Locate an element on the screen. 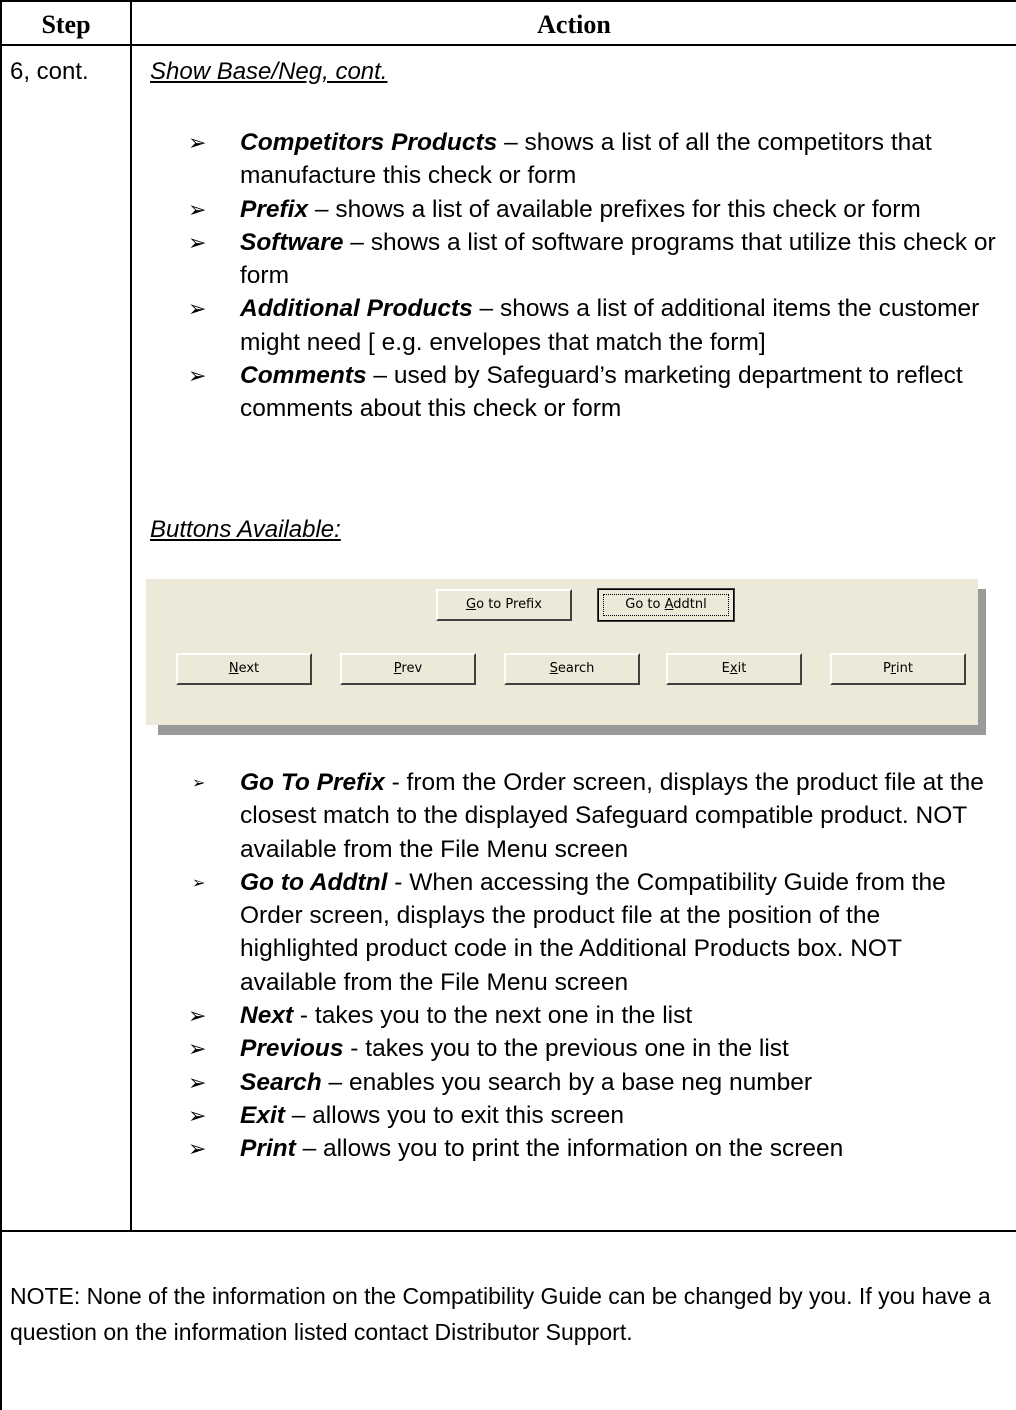 The height and width of the screenshot is (1410, 1016). table-frame-top is located at coordinates (508, 1).